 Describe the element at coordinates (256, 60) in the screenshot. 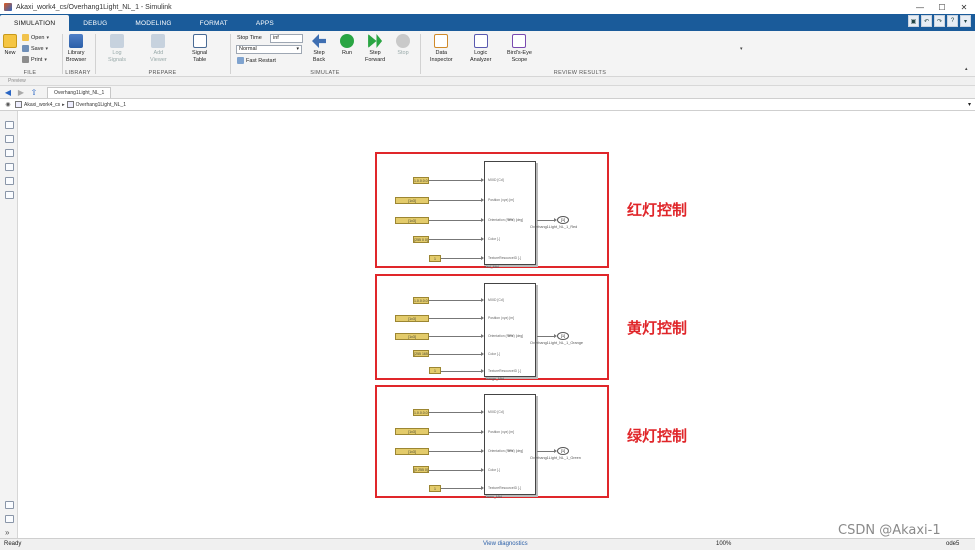

I see `fast-restart-button: Fast Restart` at that location.